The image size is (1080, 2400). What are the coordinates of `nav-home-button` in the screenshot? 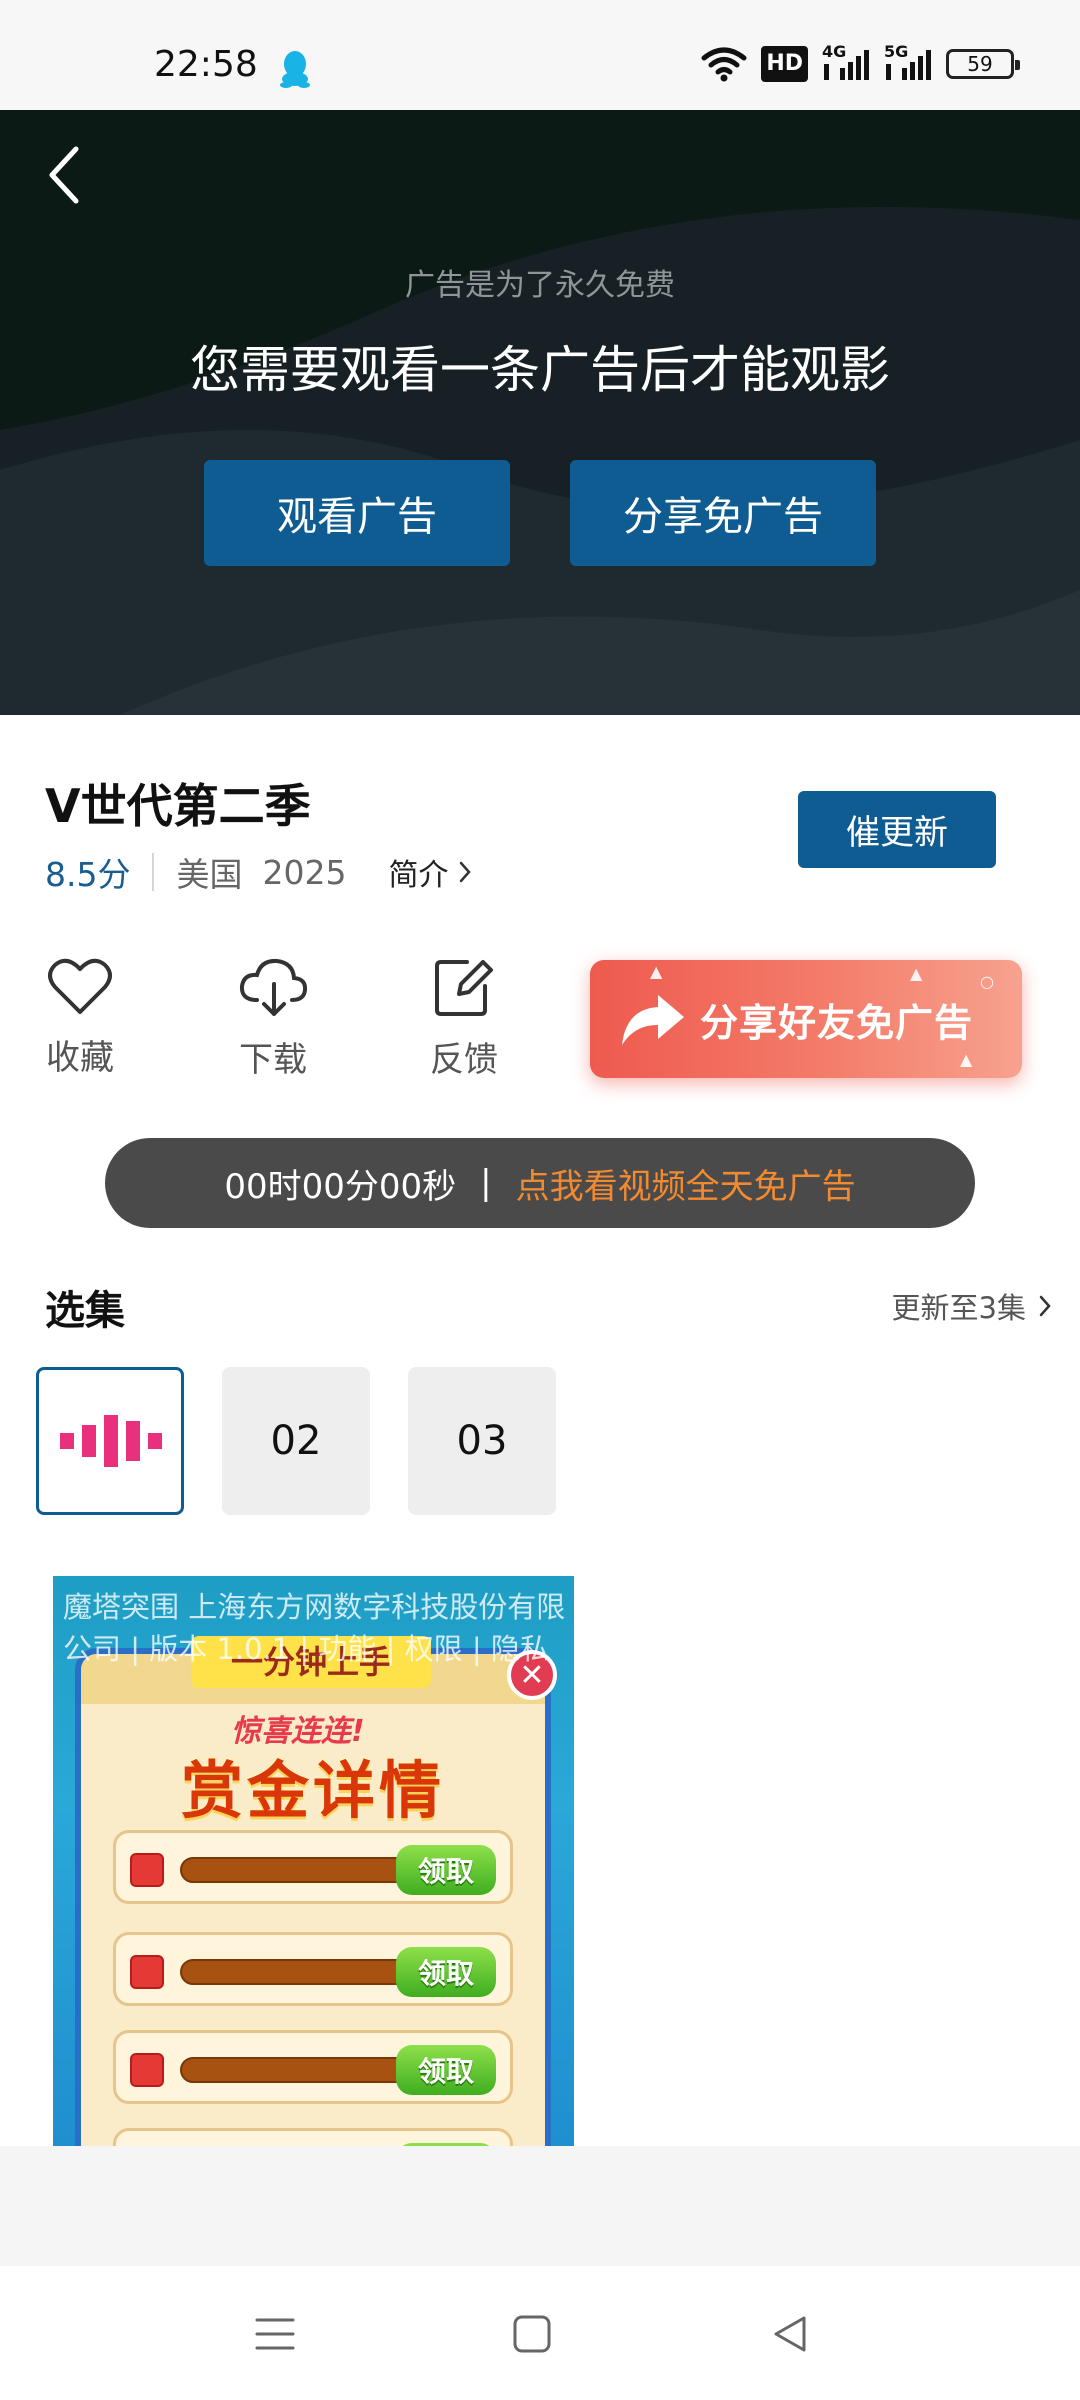 It's located at (532, 2334).